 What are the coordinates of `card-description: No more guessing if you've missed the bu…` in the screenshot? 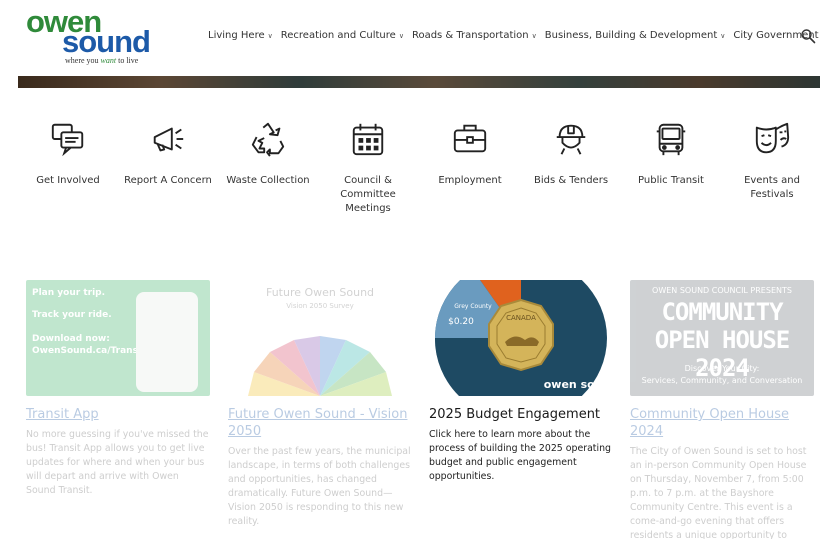 It's located at (117, 462).